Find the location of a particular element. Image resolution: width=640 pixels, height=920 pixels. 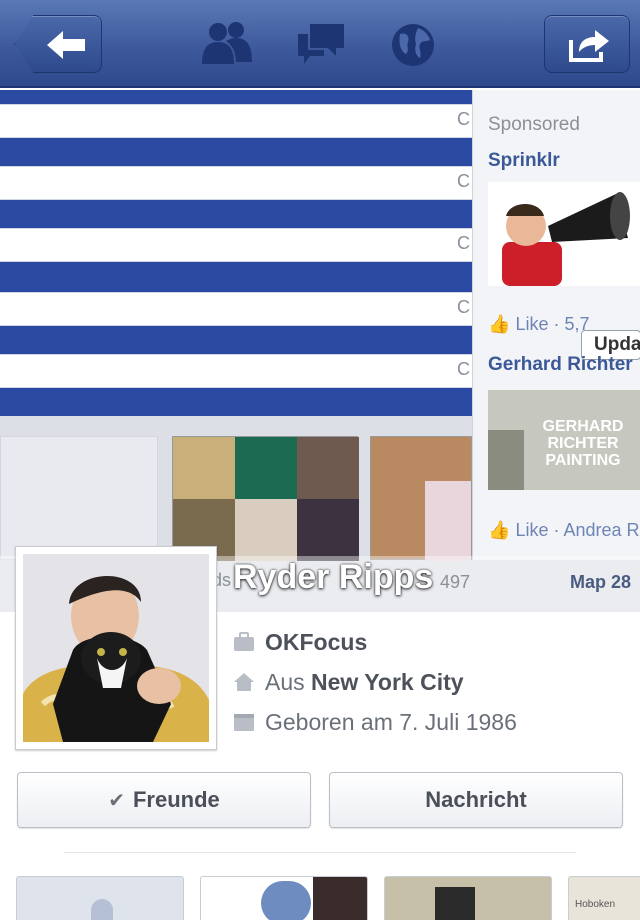

cover-thumb-left is located at coordinates (79, 498).